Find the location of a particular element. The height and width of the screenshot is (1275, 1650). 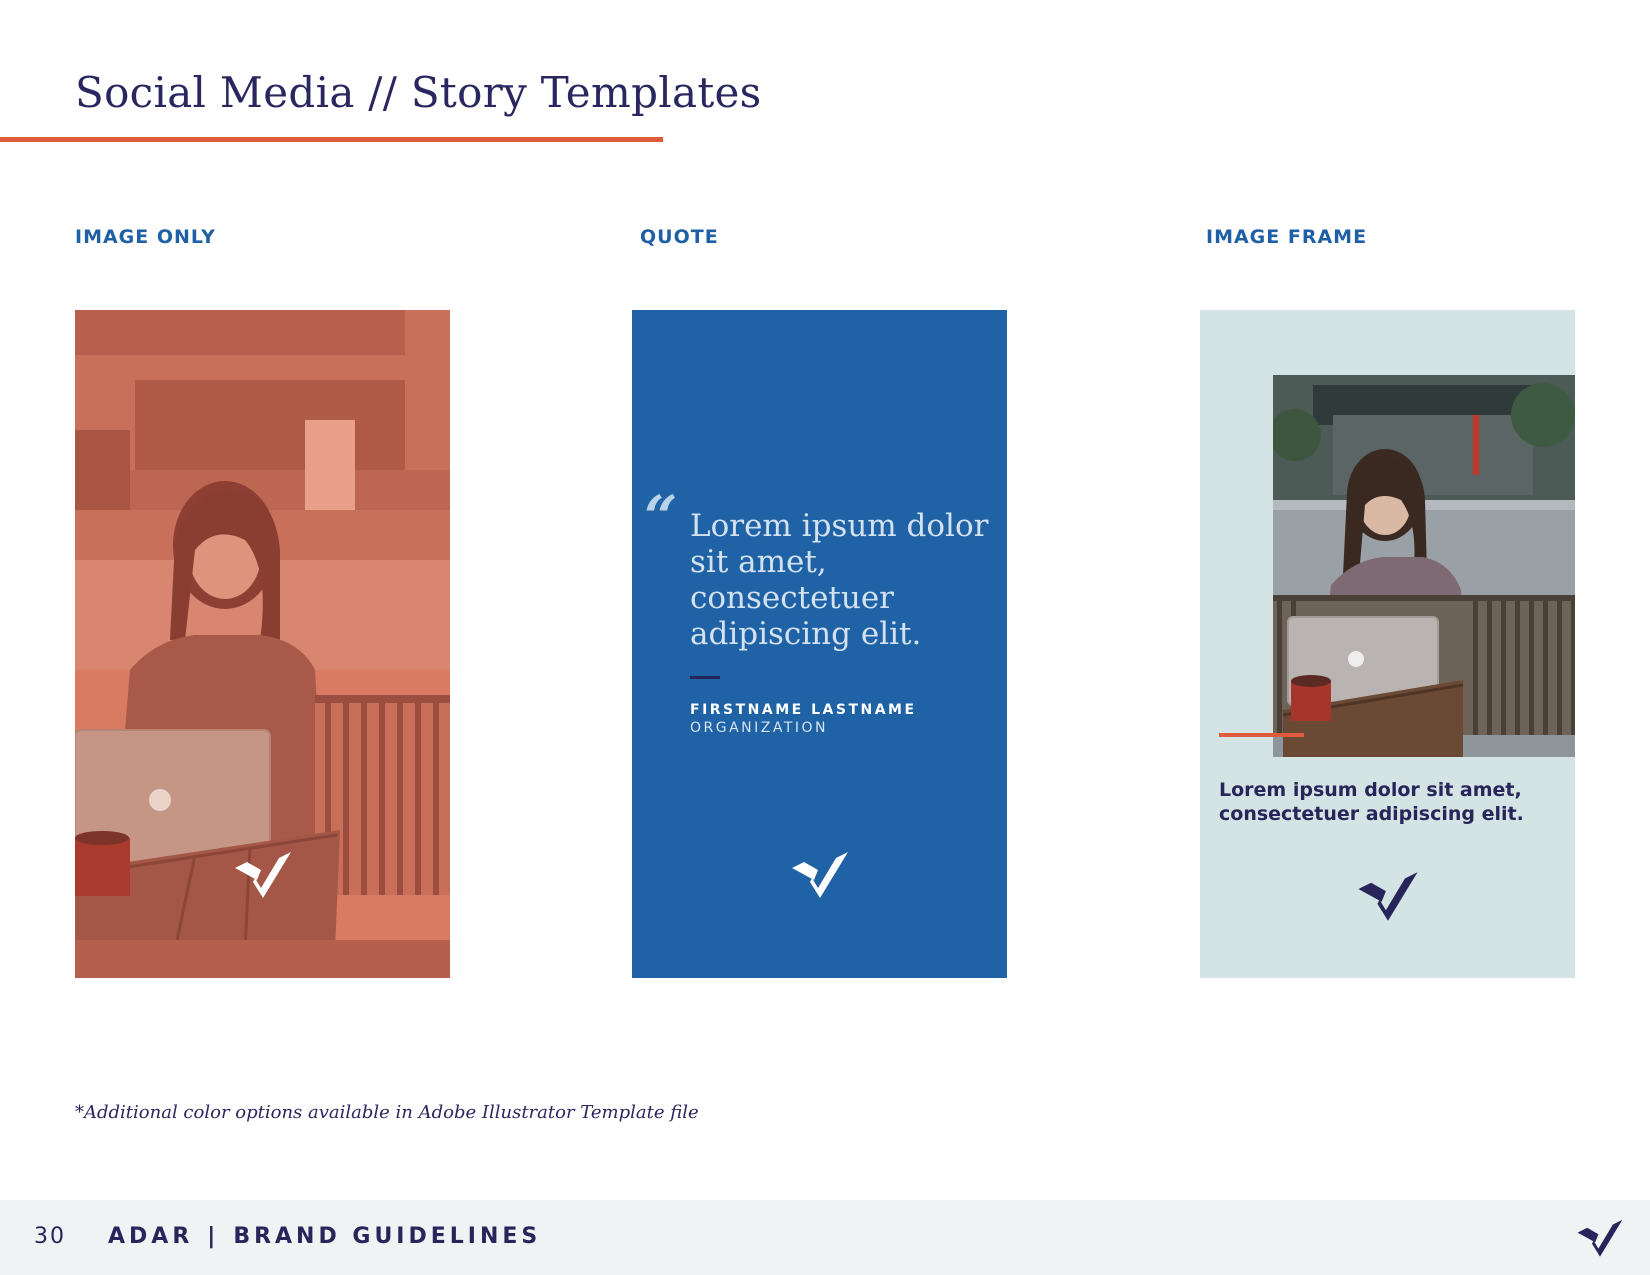

quote-mark-icon: “ is located at coordinates (661, 517).